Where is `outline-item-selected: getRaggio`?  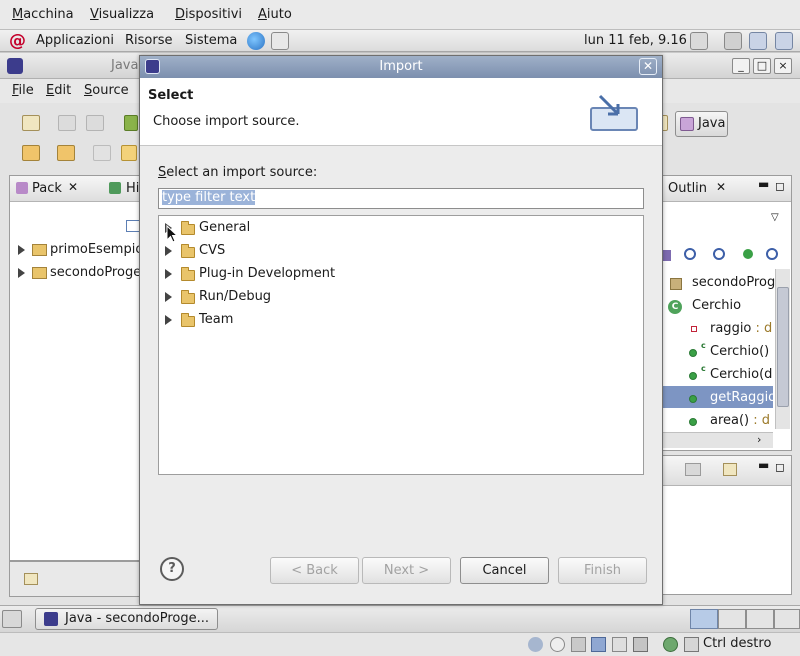
outline-item-selected: getRaggio is located at coordinates (743, 397).